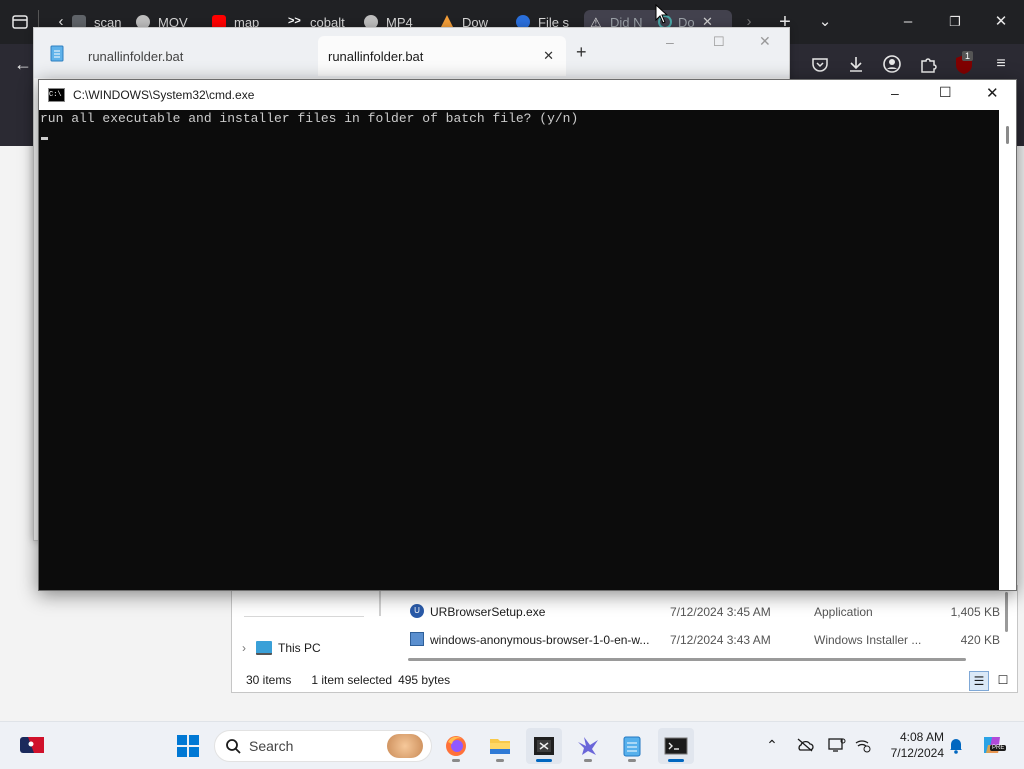 The width and height of the screenshot is (1024, 769). I want to click on film-editor-icon, so click(544, 746).